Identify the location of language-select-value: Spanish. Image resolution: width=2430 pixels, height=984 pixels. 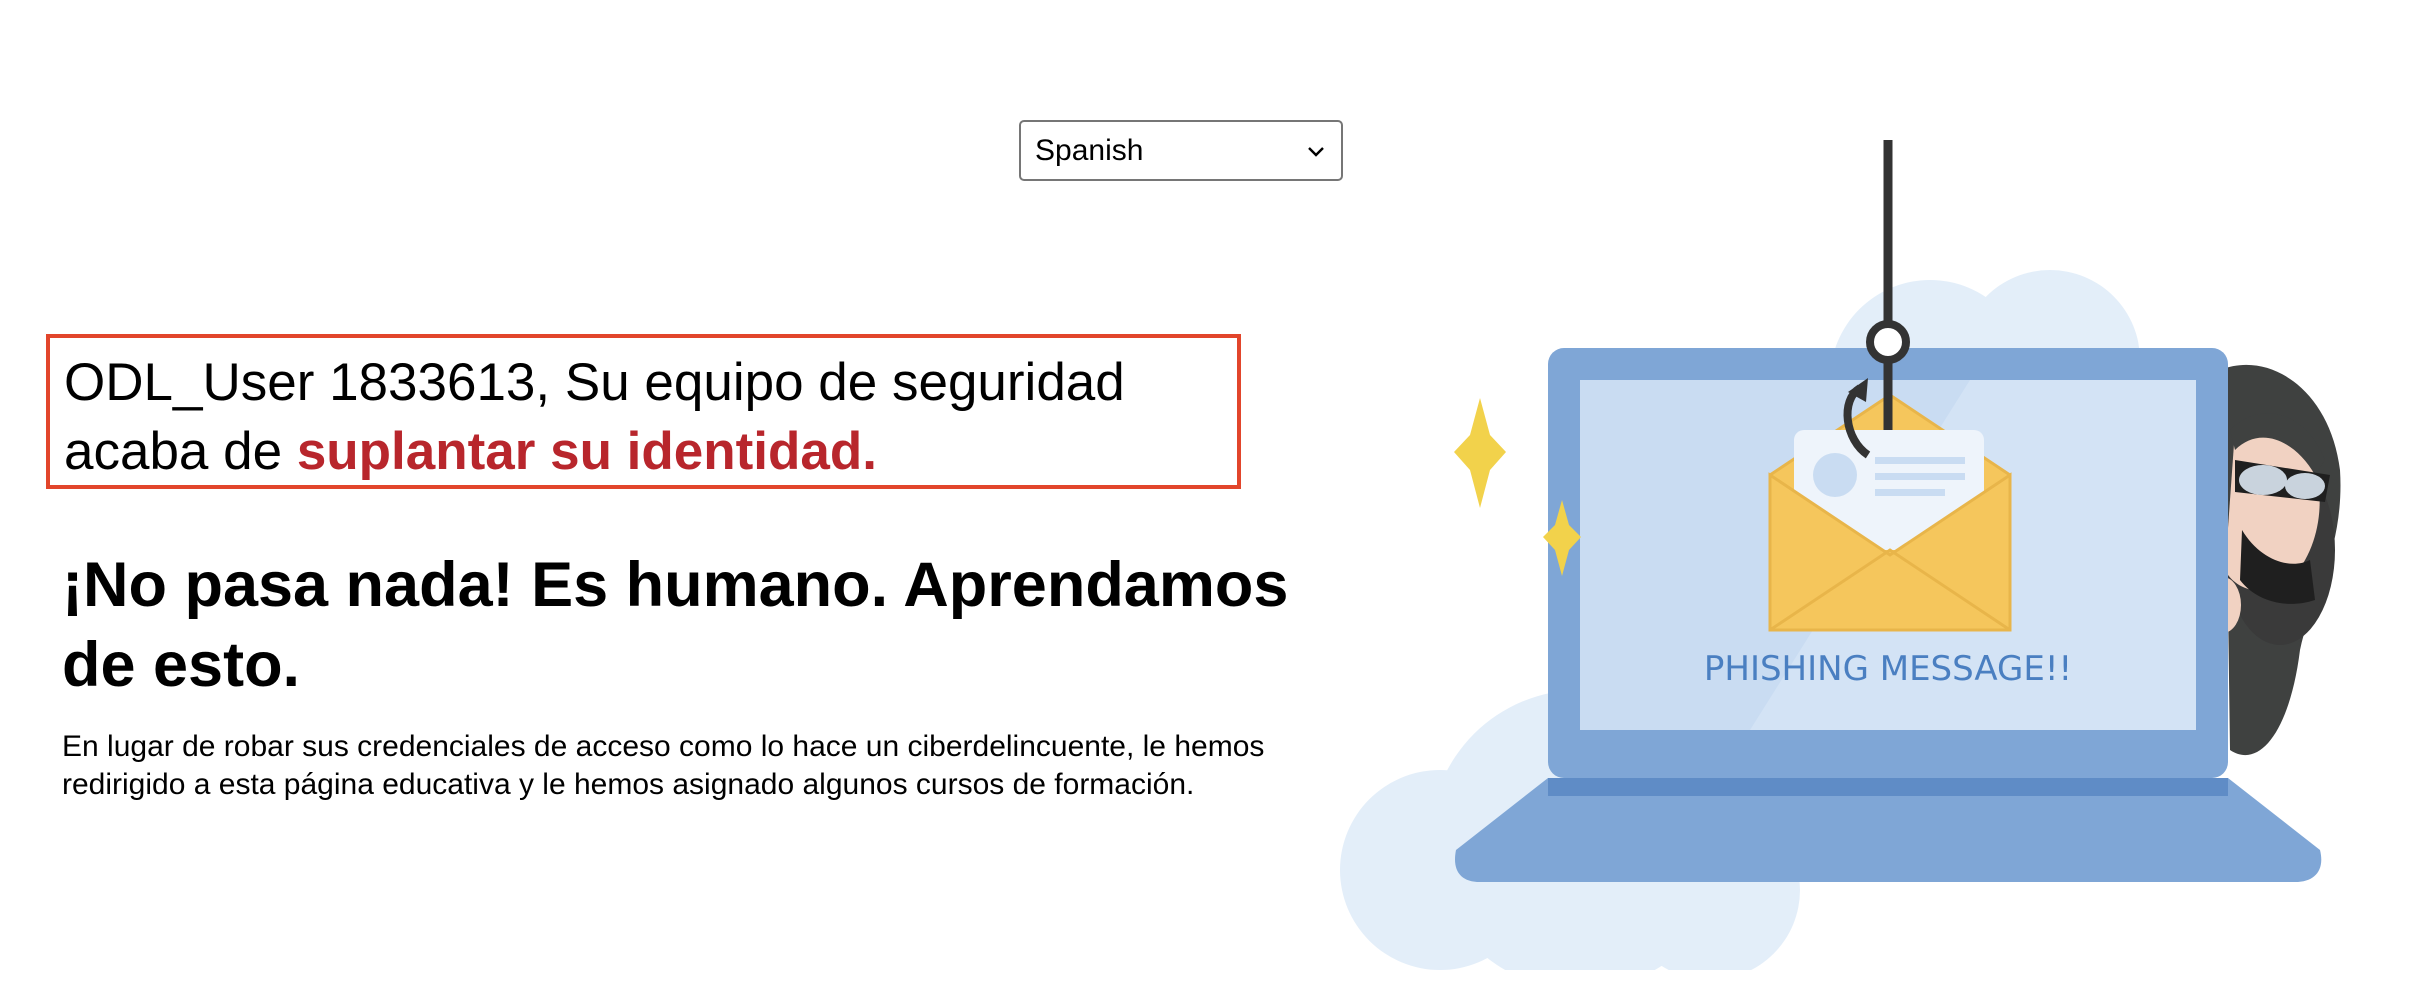
(1089, 150).